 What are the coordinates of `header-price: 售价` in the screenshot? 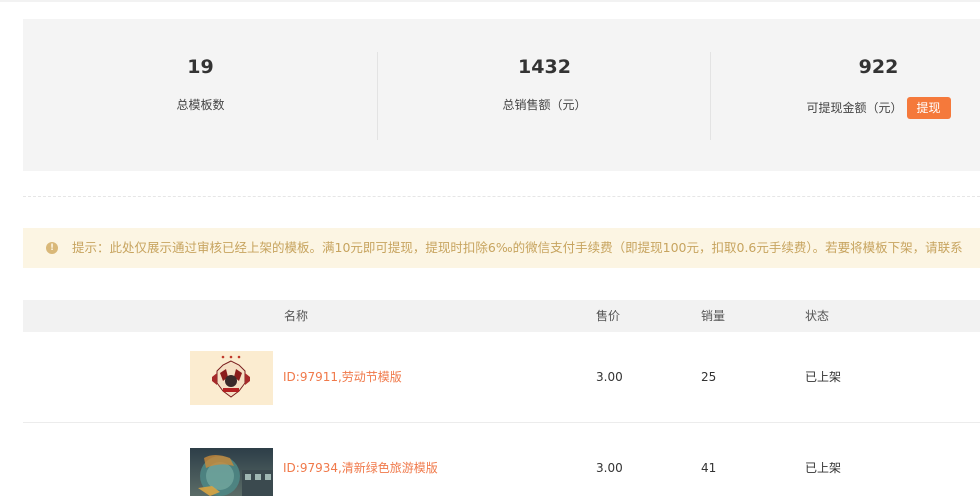 It's located at (608, 316).